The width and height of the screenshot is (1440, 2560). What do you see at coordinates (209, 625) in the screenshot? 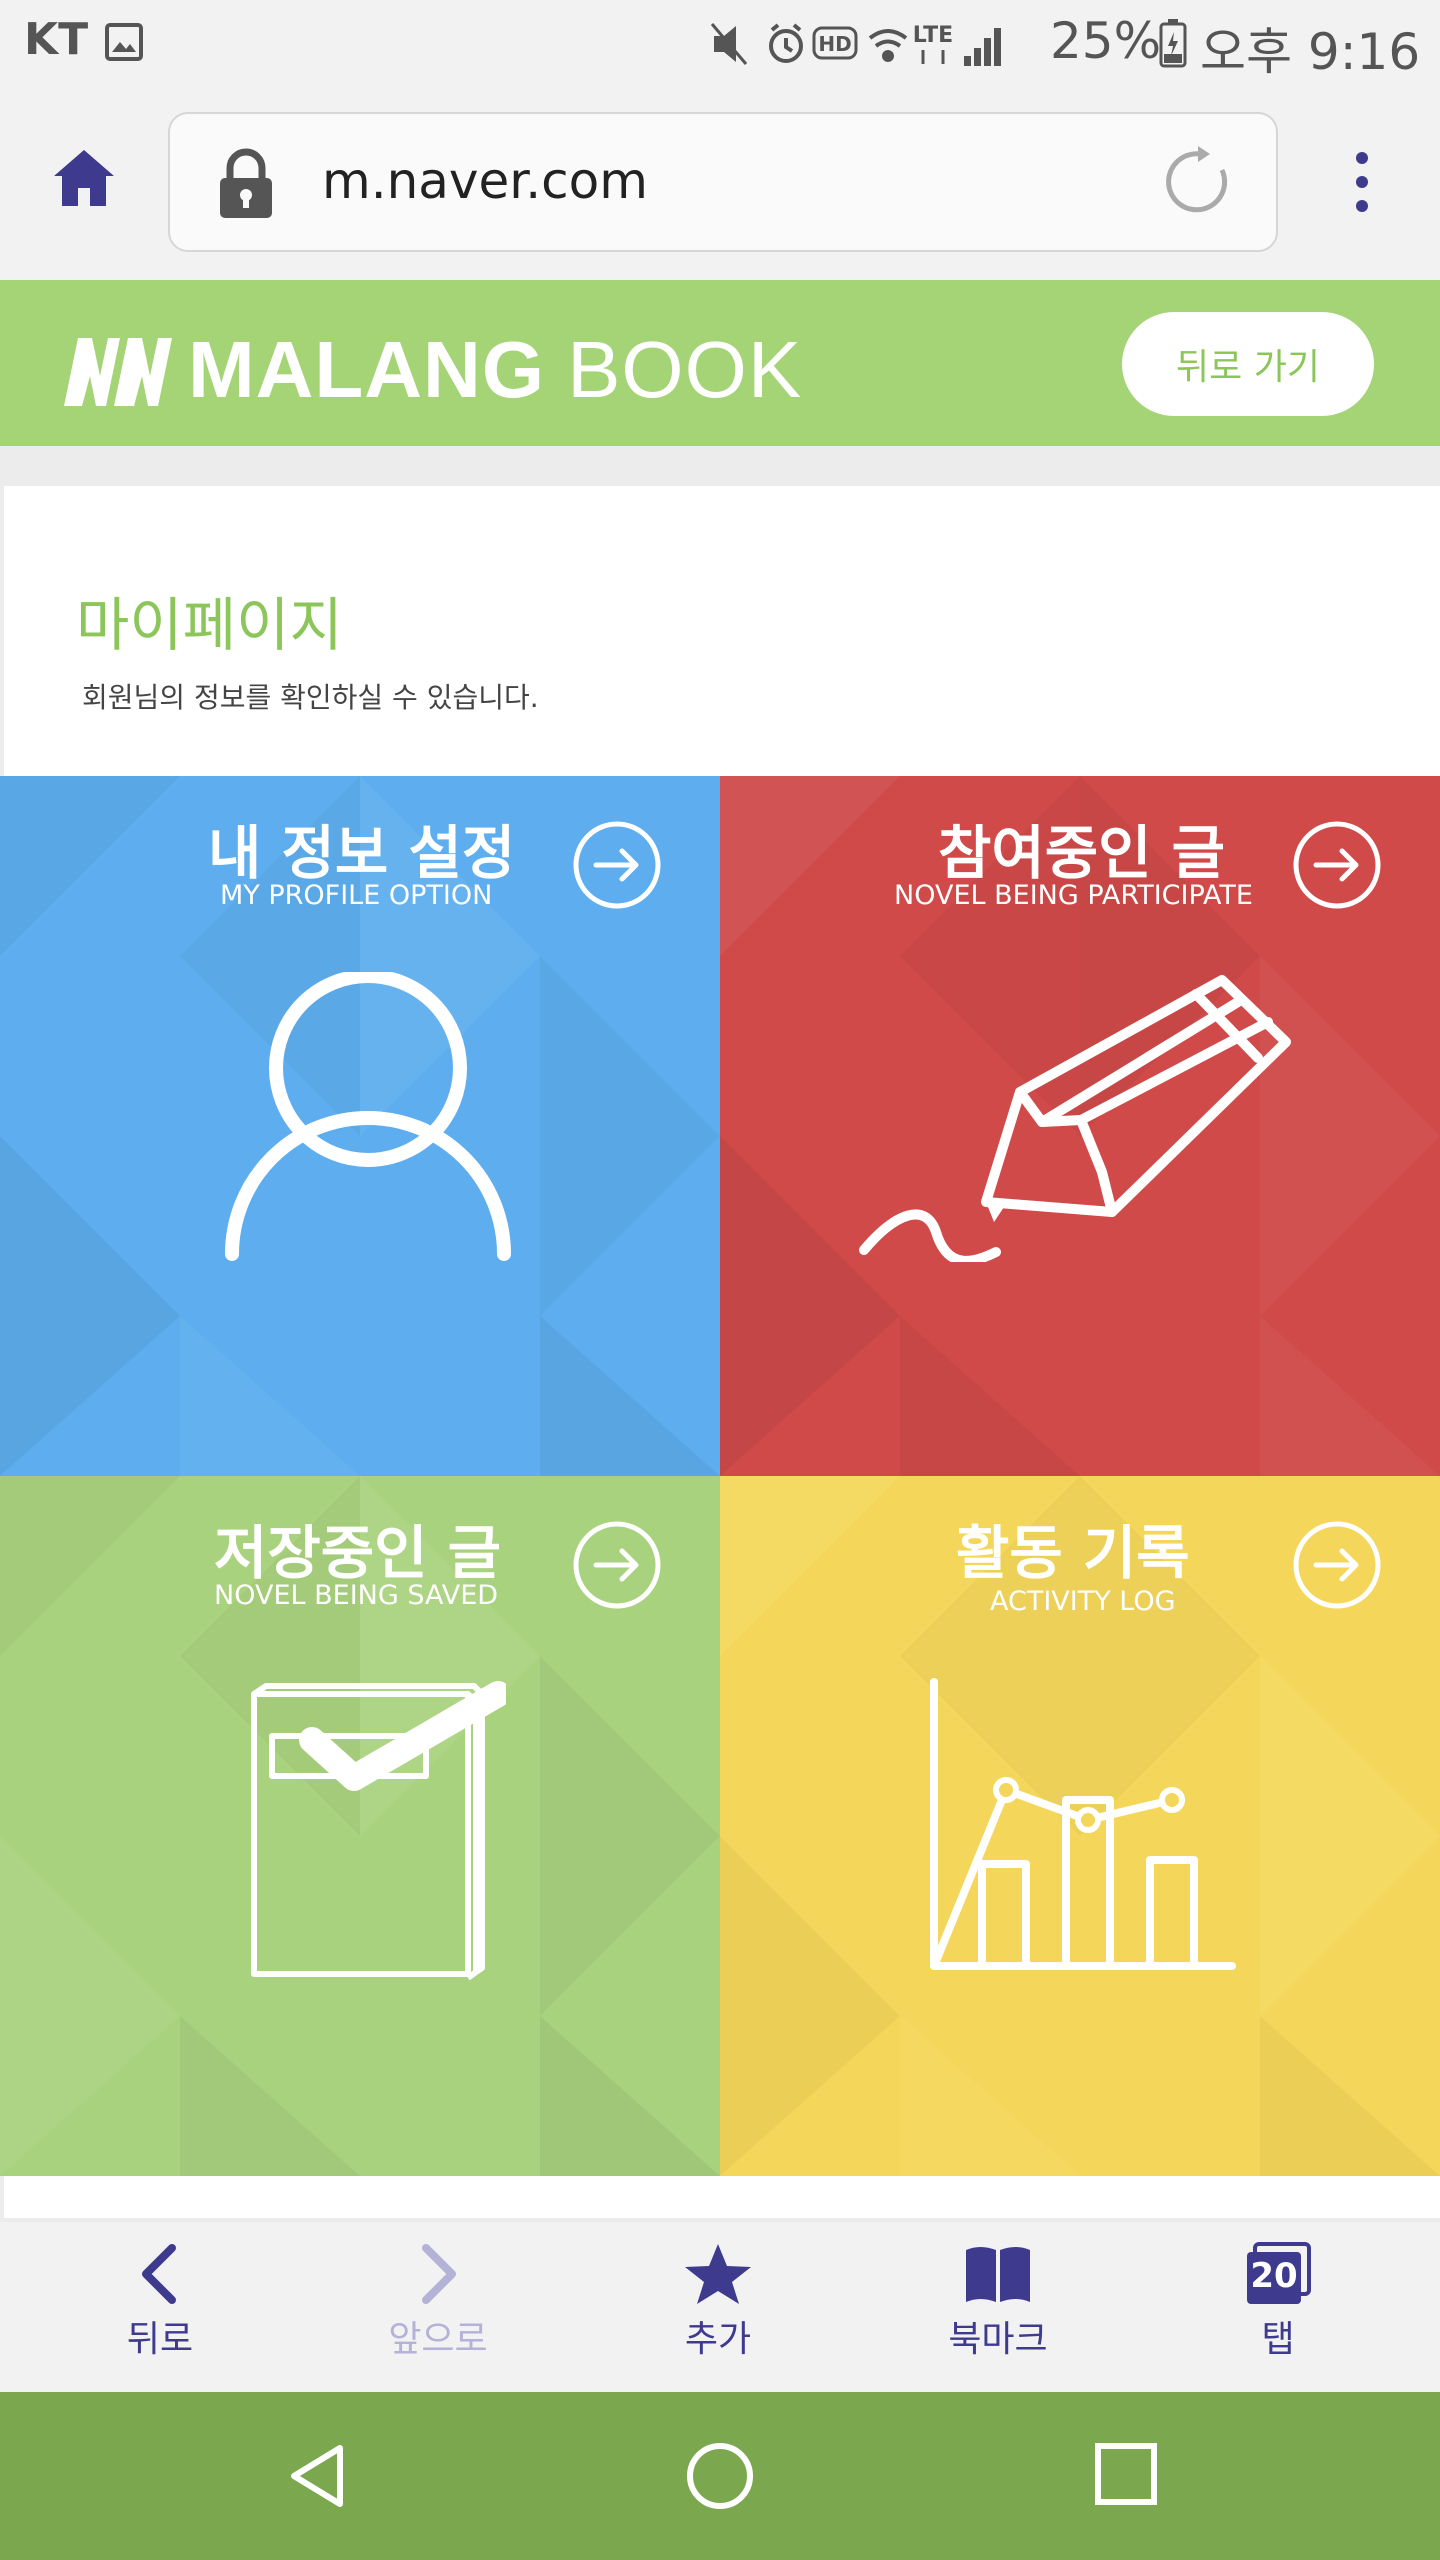
I see `page-title: 마이페이지` at bounding box center [209, 625].